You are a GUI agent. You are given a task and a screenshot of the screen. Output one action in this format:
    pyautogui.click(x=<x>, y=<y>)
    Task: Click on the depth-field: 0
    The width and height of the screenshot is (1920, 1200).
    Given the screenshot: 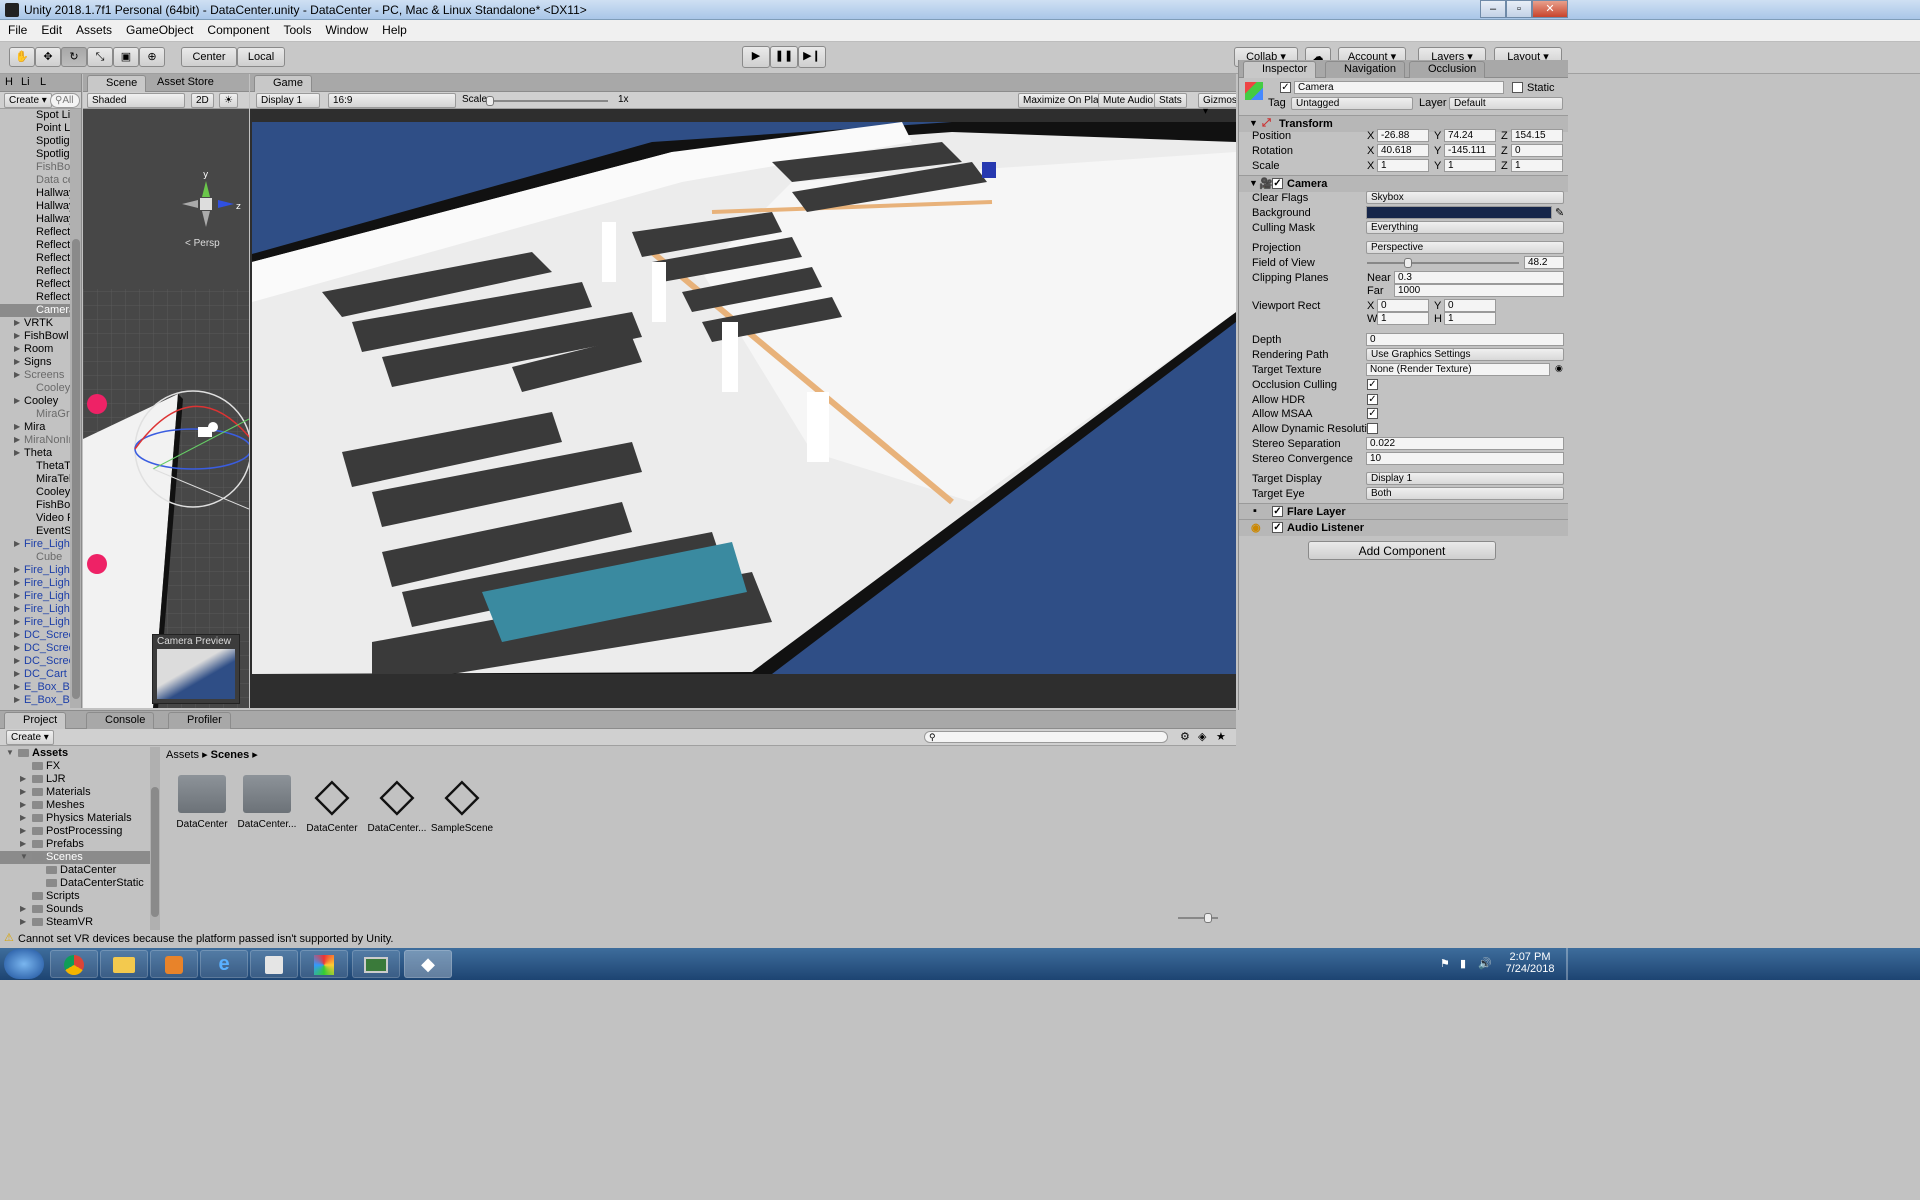 What is the action you would take?
    pyautogui.click(x=1465, y=339)
    